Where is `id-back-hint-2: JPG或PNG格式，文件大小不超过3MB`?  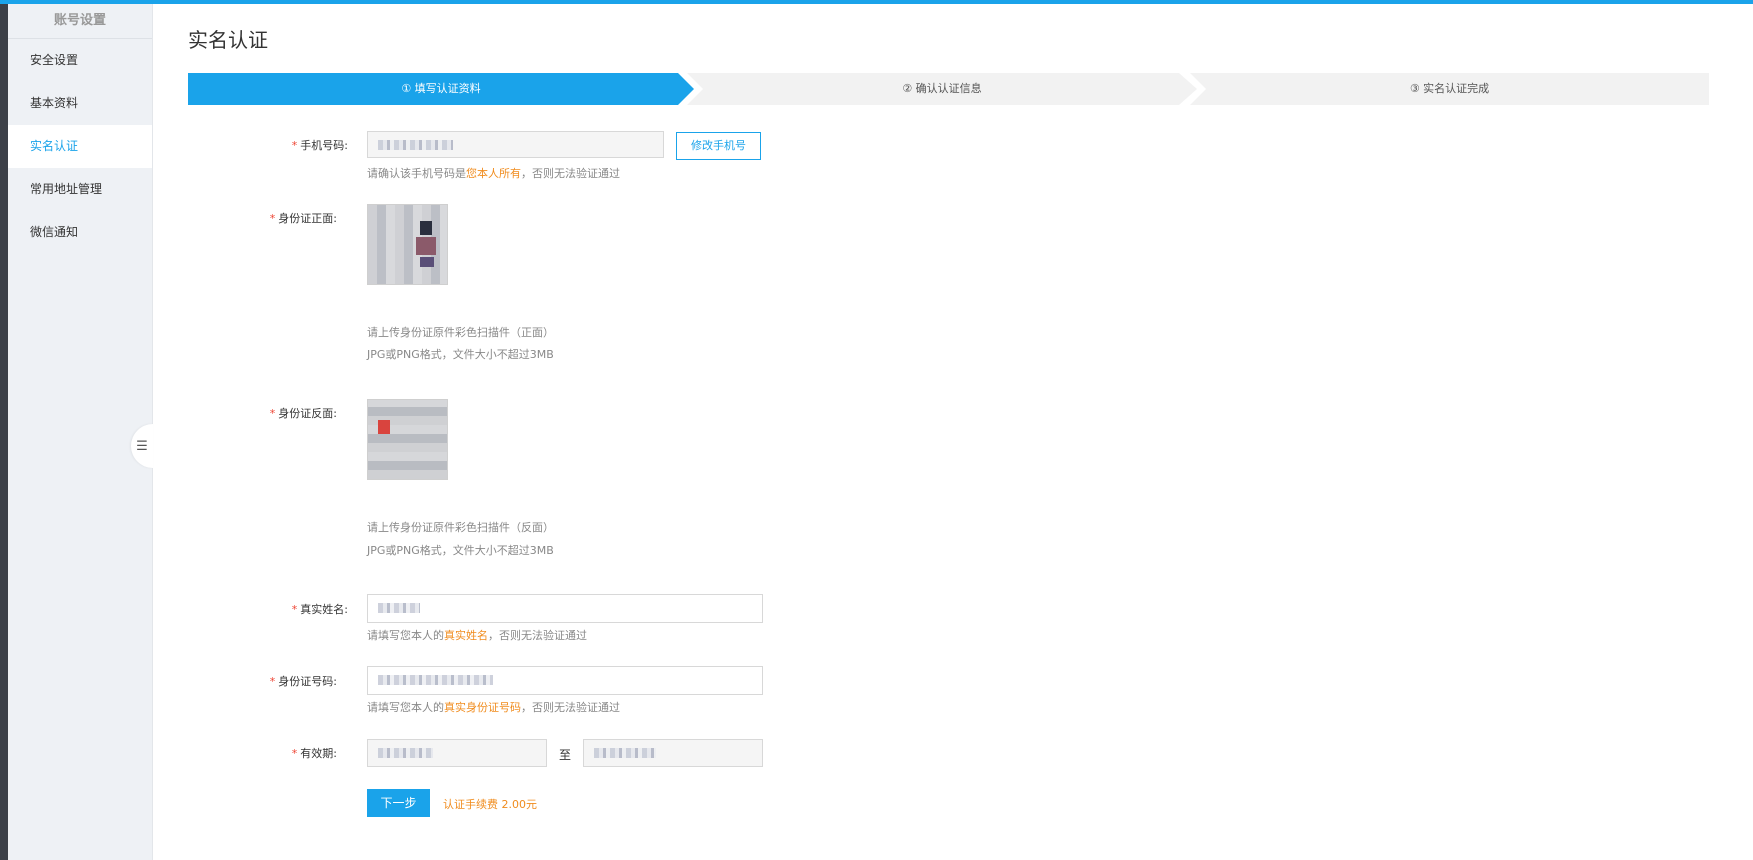 id-back-hint-2: JPG或PNG格式，文件大小不超过3MB is located at coordinates (460, 550).